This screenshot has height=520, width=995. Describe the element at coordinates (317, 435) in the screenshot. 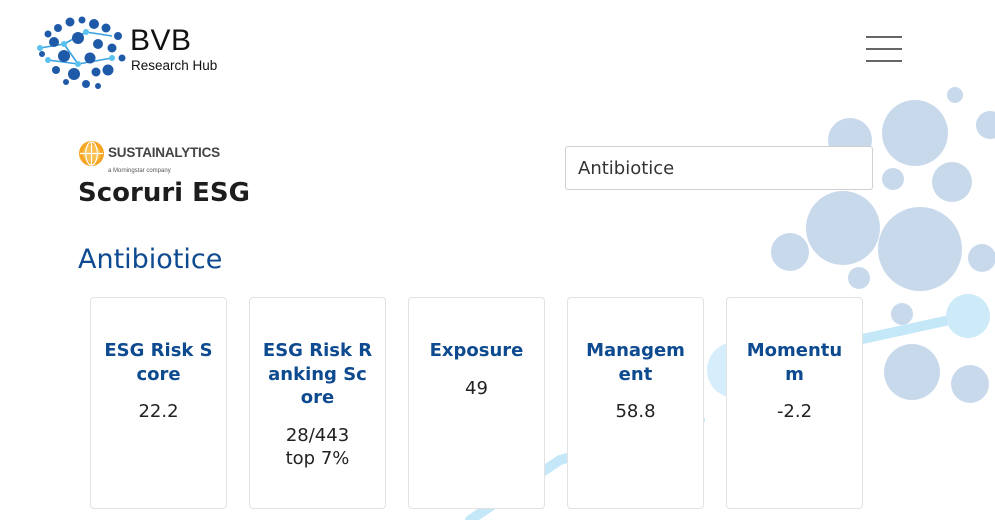

I see `card-value: 28/443` at that location.